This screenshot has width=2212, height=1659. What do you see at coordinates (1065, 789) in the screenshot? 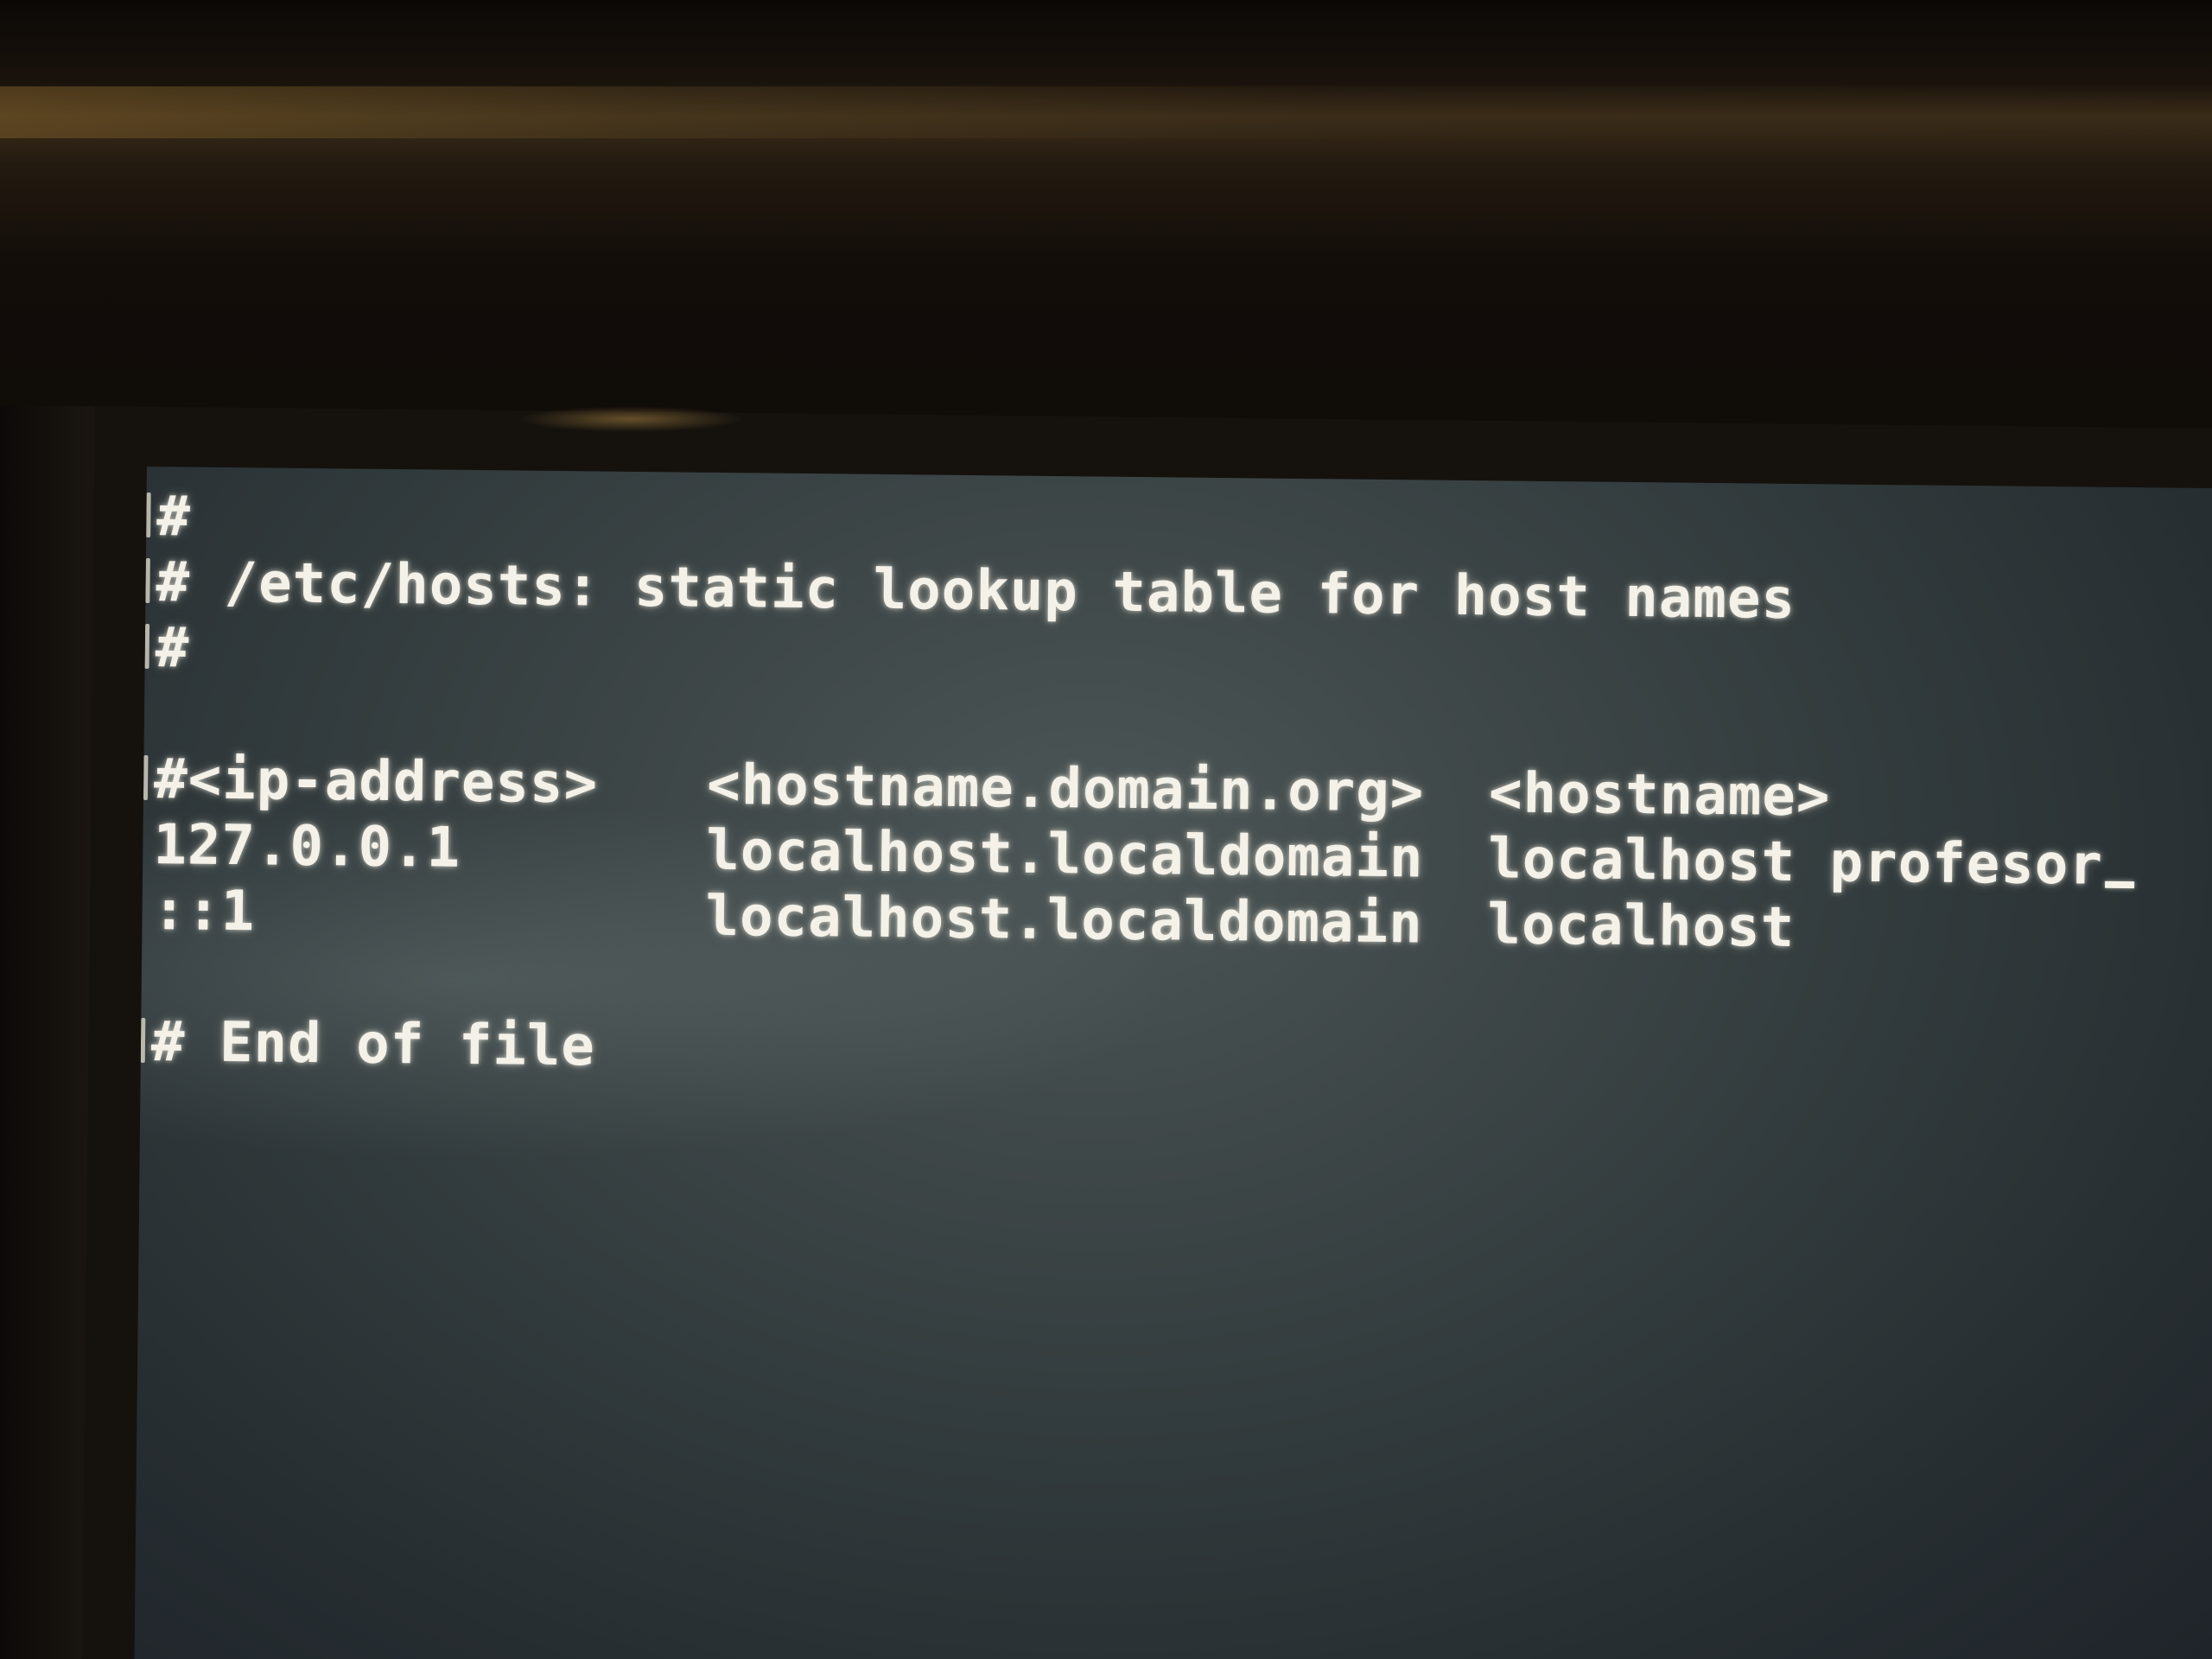
I see `column-header-fqdn: <hostname.domain.org>` at bounding box center [1065, 789].